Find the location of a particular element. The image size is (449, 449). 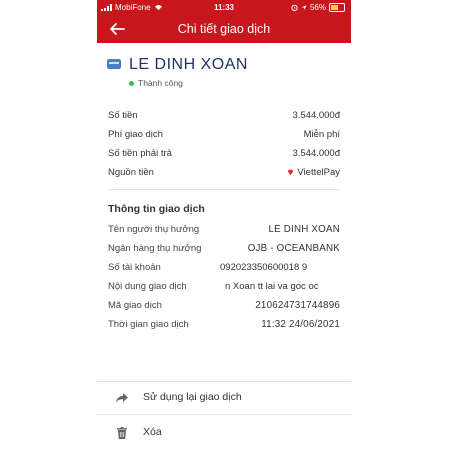

beneficiary-label: Tên người thụ hưởng is located at coordinates (154, 229).